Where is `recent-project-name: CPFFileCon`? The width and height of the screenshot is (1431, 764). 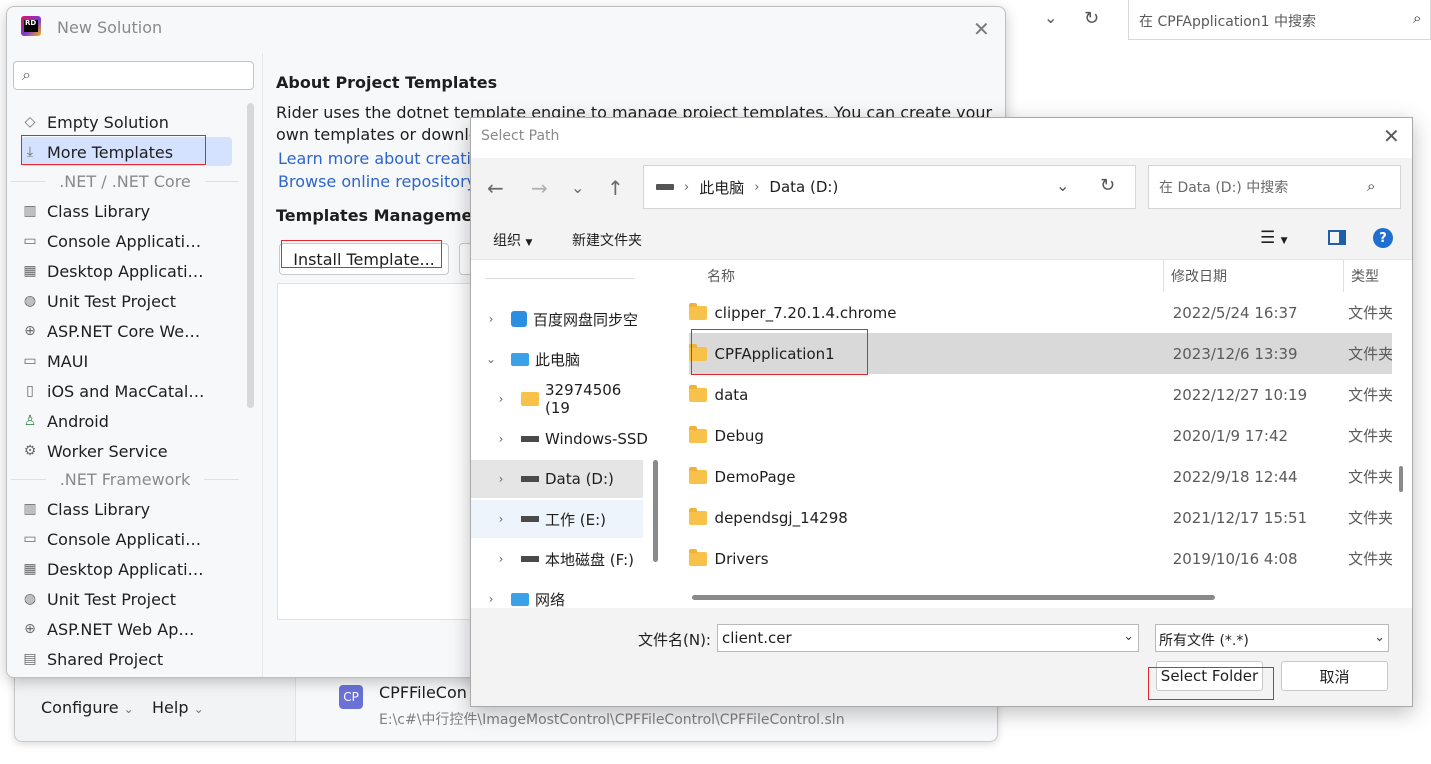 recent-project-name: CPFFileCon is located at coordinates (423, 692).